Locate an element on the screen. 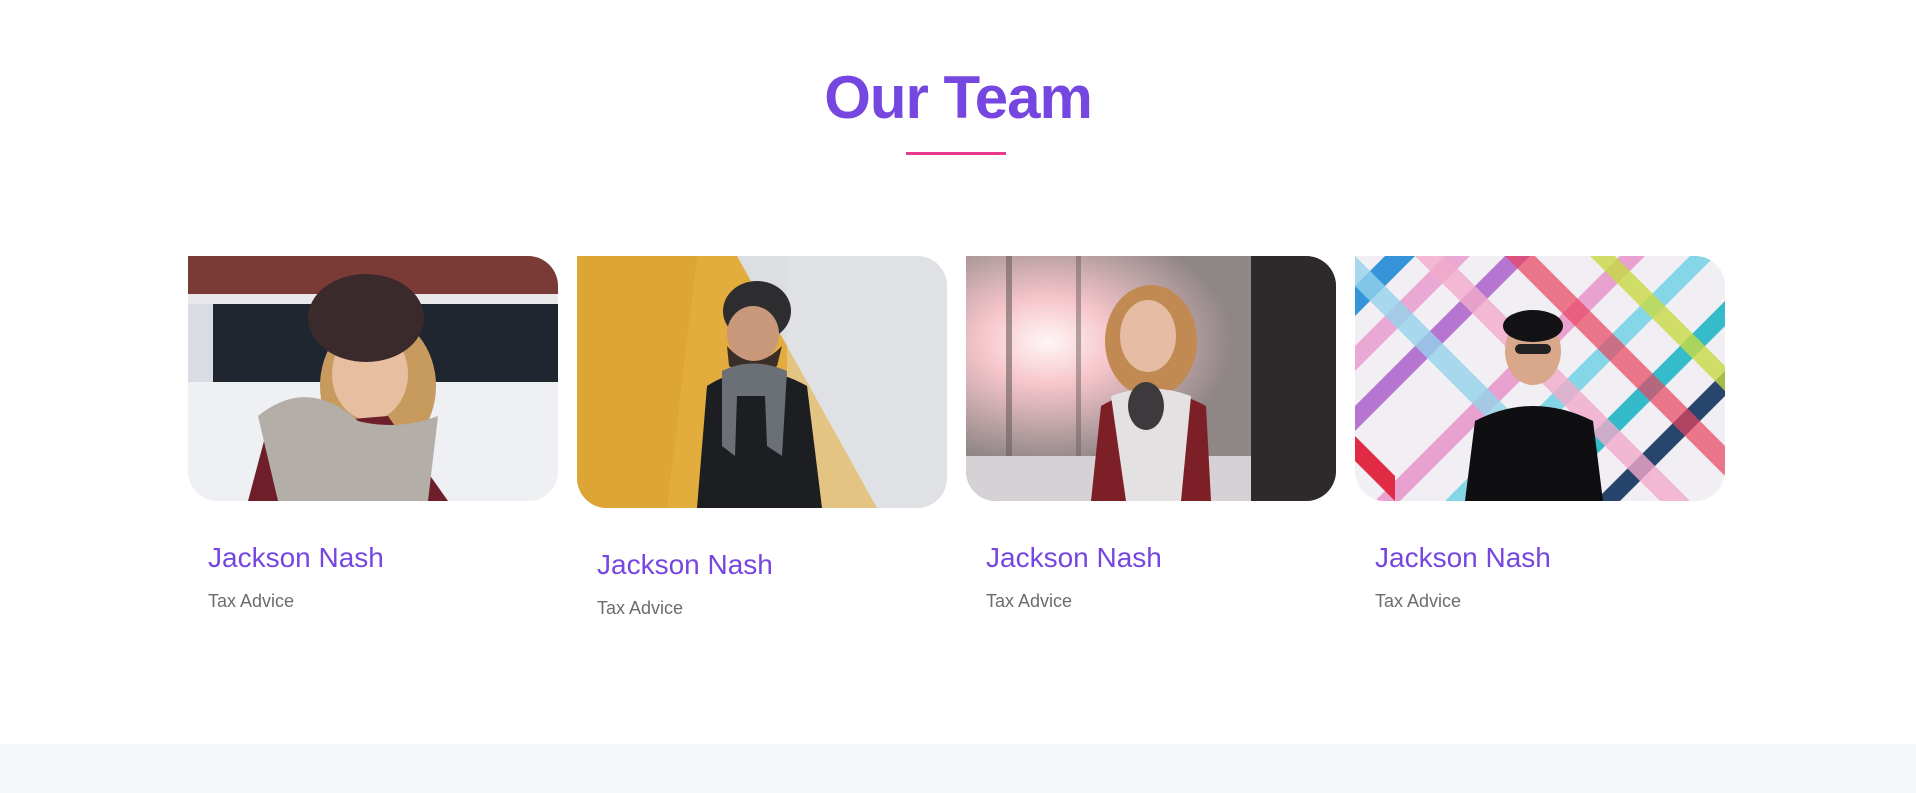 The width and height of the screenshot is (1916, 793). footer-background-strip is located at coordinates (958, 768).